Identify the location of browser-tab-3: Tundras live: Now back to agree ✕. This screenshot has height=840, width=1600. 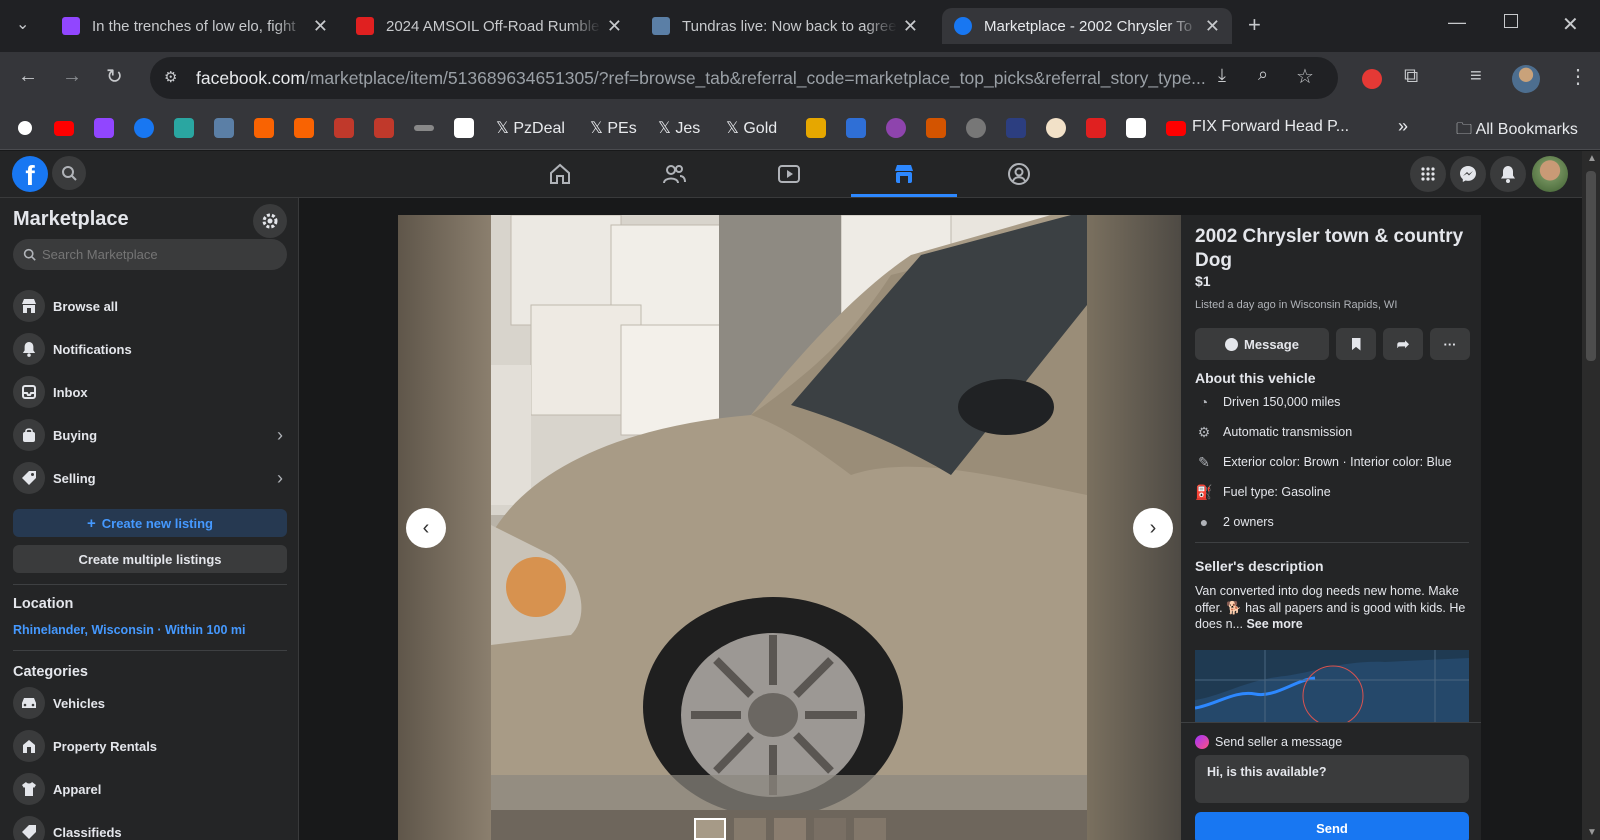
(785, 26).